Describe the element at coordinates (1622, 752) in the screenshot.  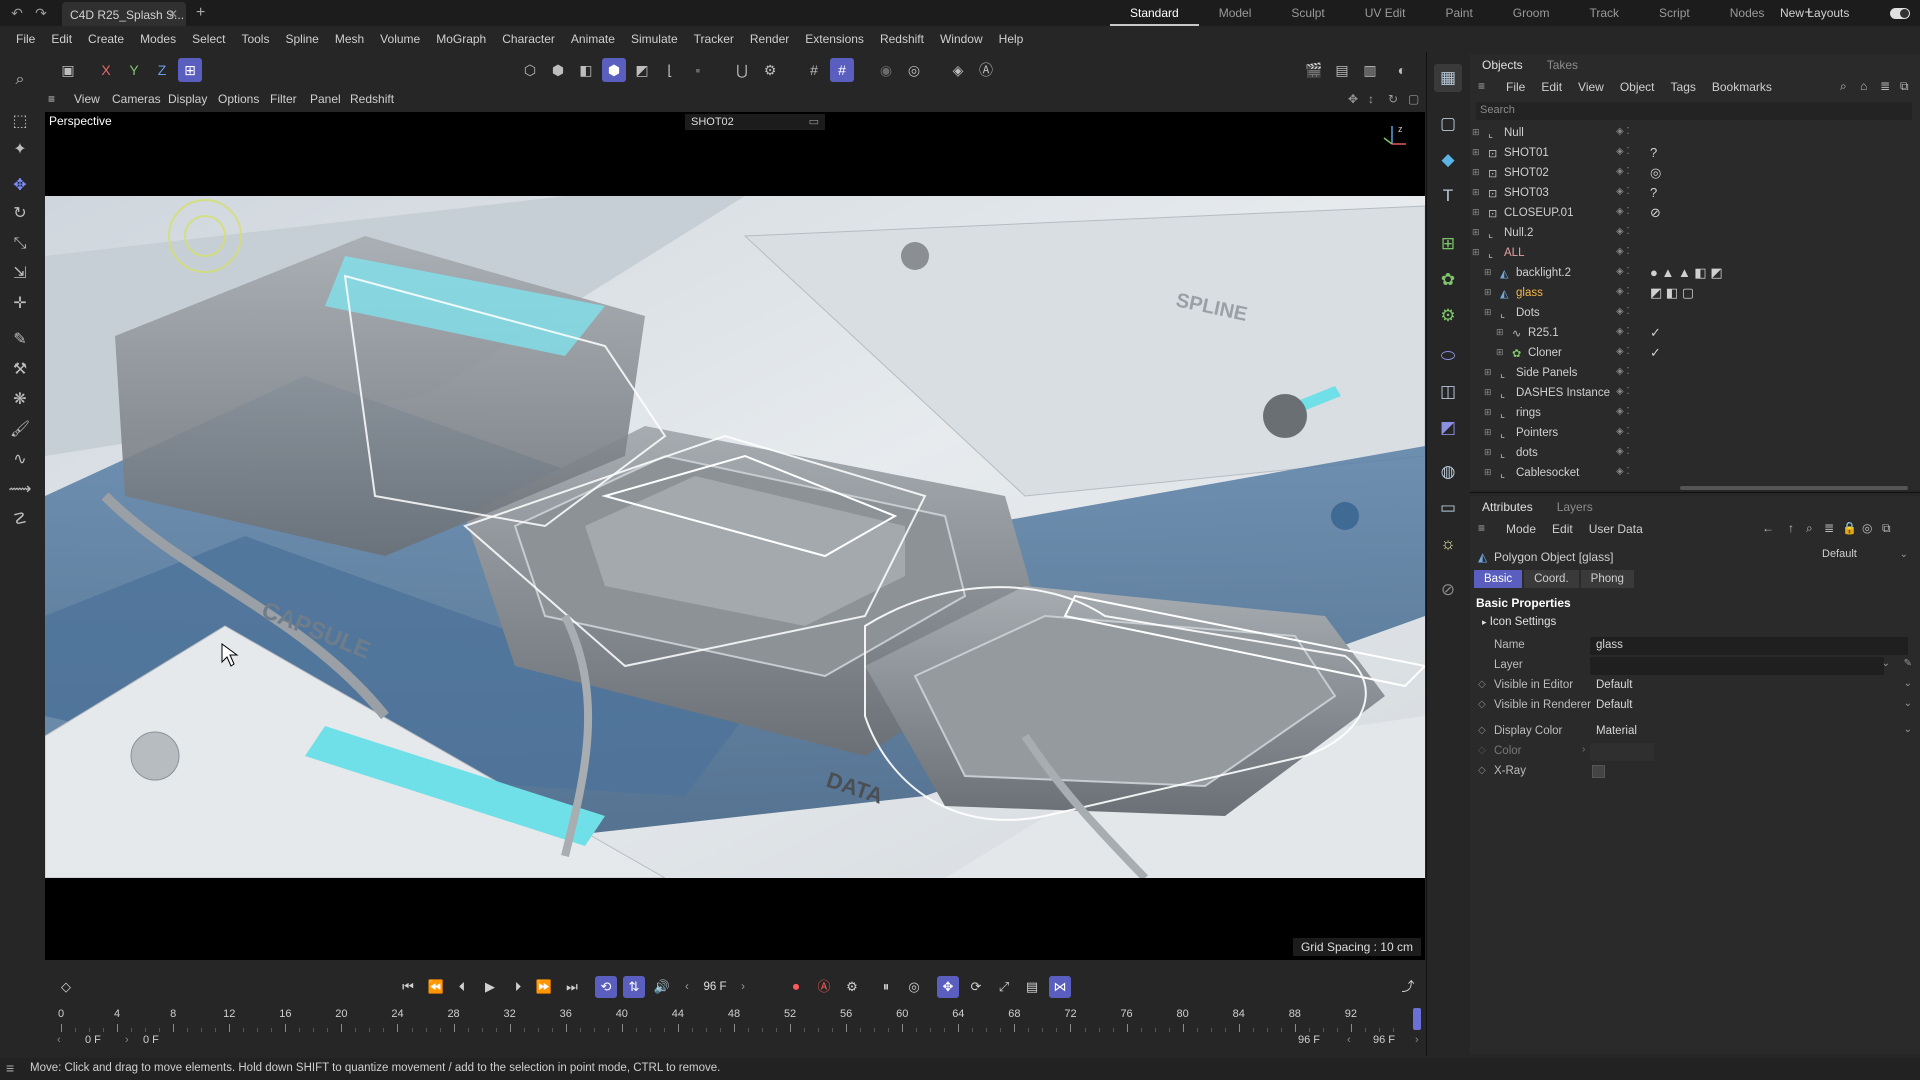
I see `color-swatch` at that location.